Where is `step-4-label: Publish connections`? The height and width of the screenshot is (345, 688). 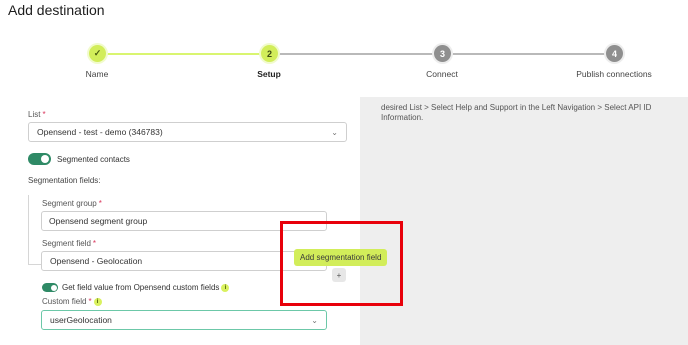 step-4-label: Publish connections is located at coordinates (614, 74).